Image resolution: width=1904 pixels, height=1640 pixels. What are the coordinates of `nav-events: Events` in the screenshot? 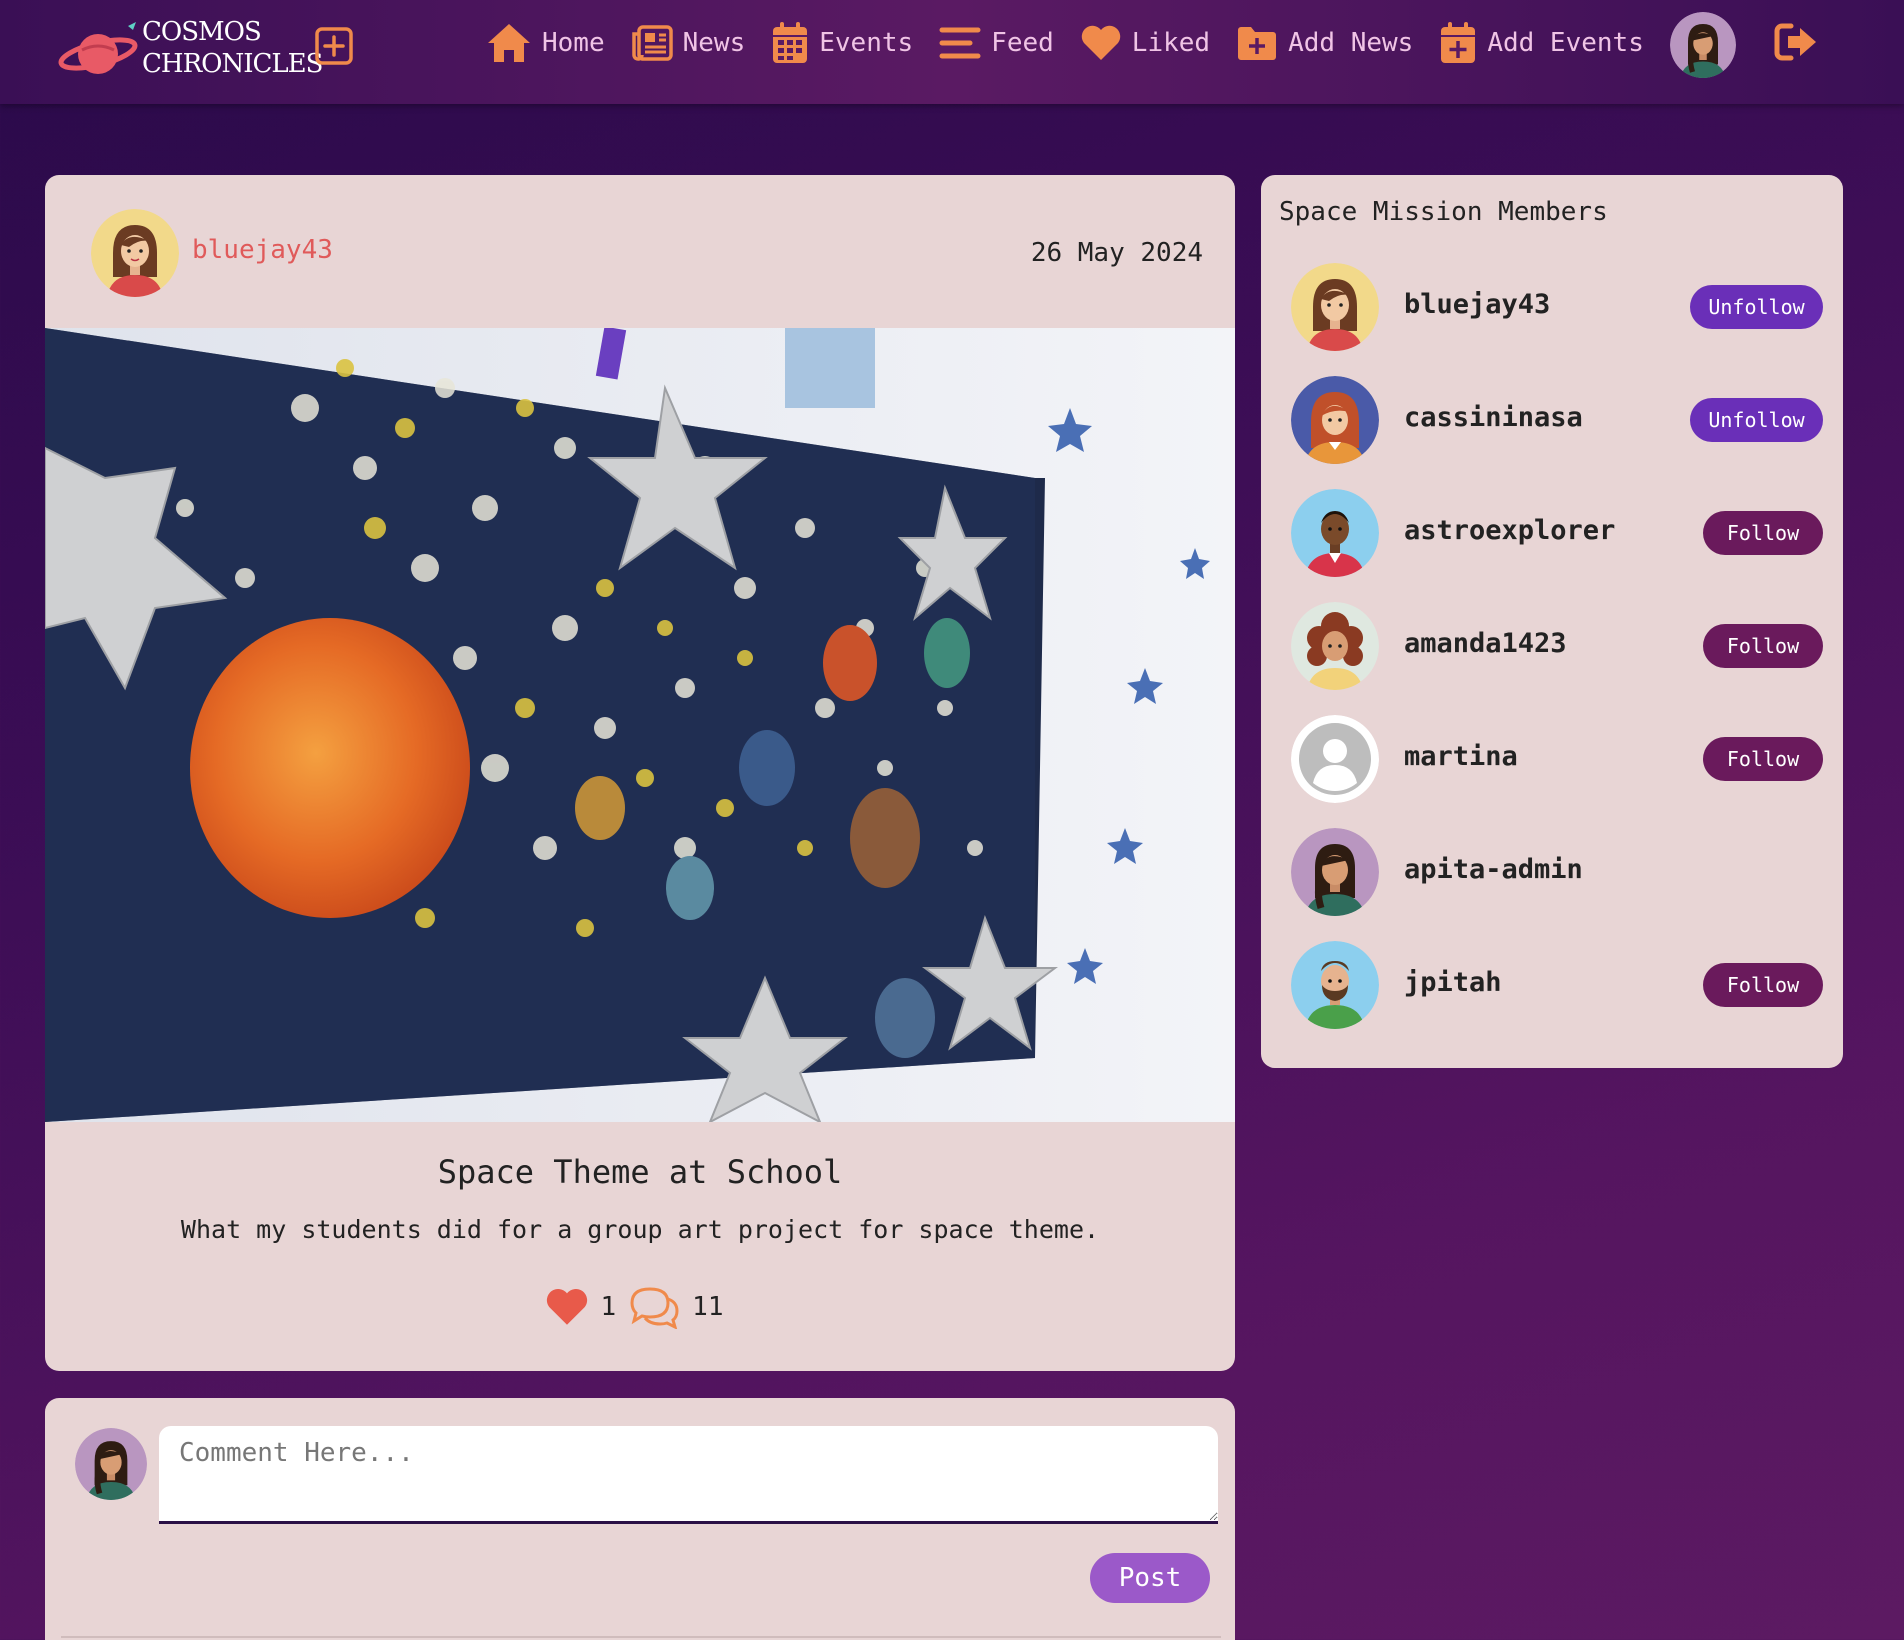 It's located at (842, 43).